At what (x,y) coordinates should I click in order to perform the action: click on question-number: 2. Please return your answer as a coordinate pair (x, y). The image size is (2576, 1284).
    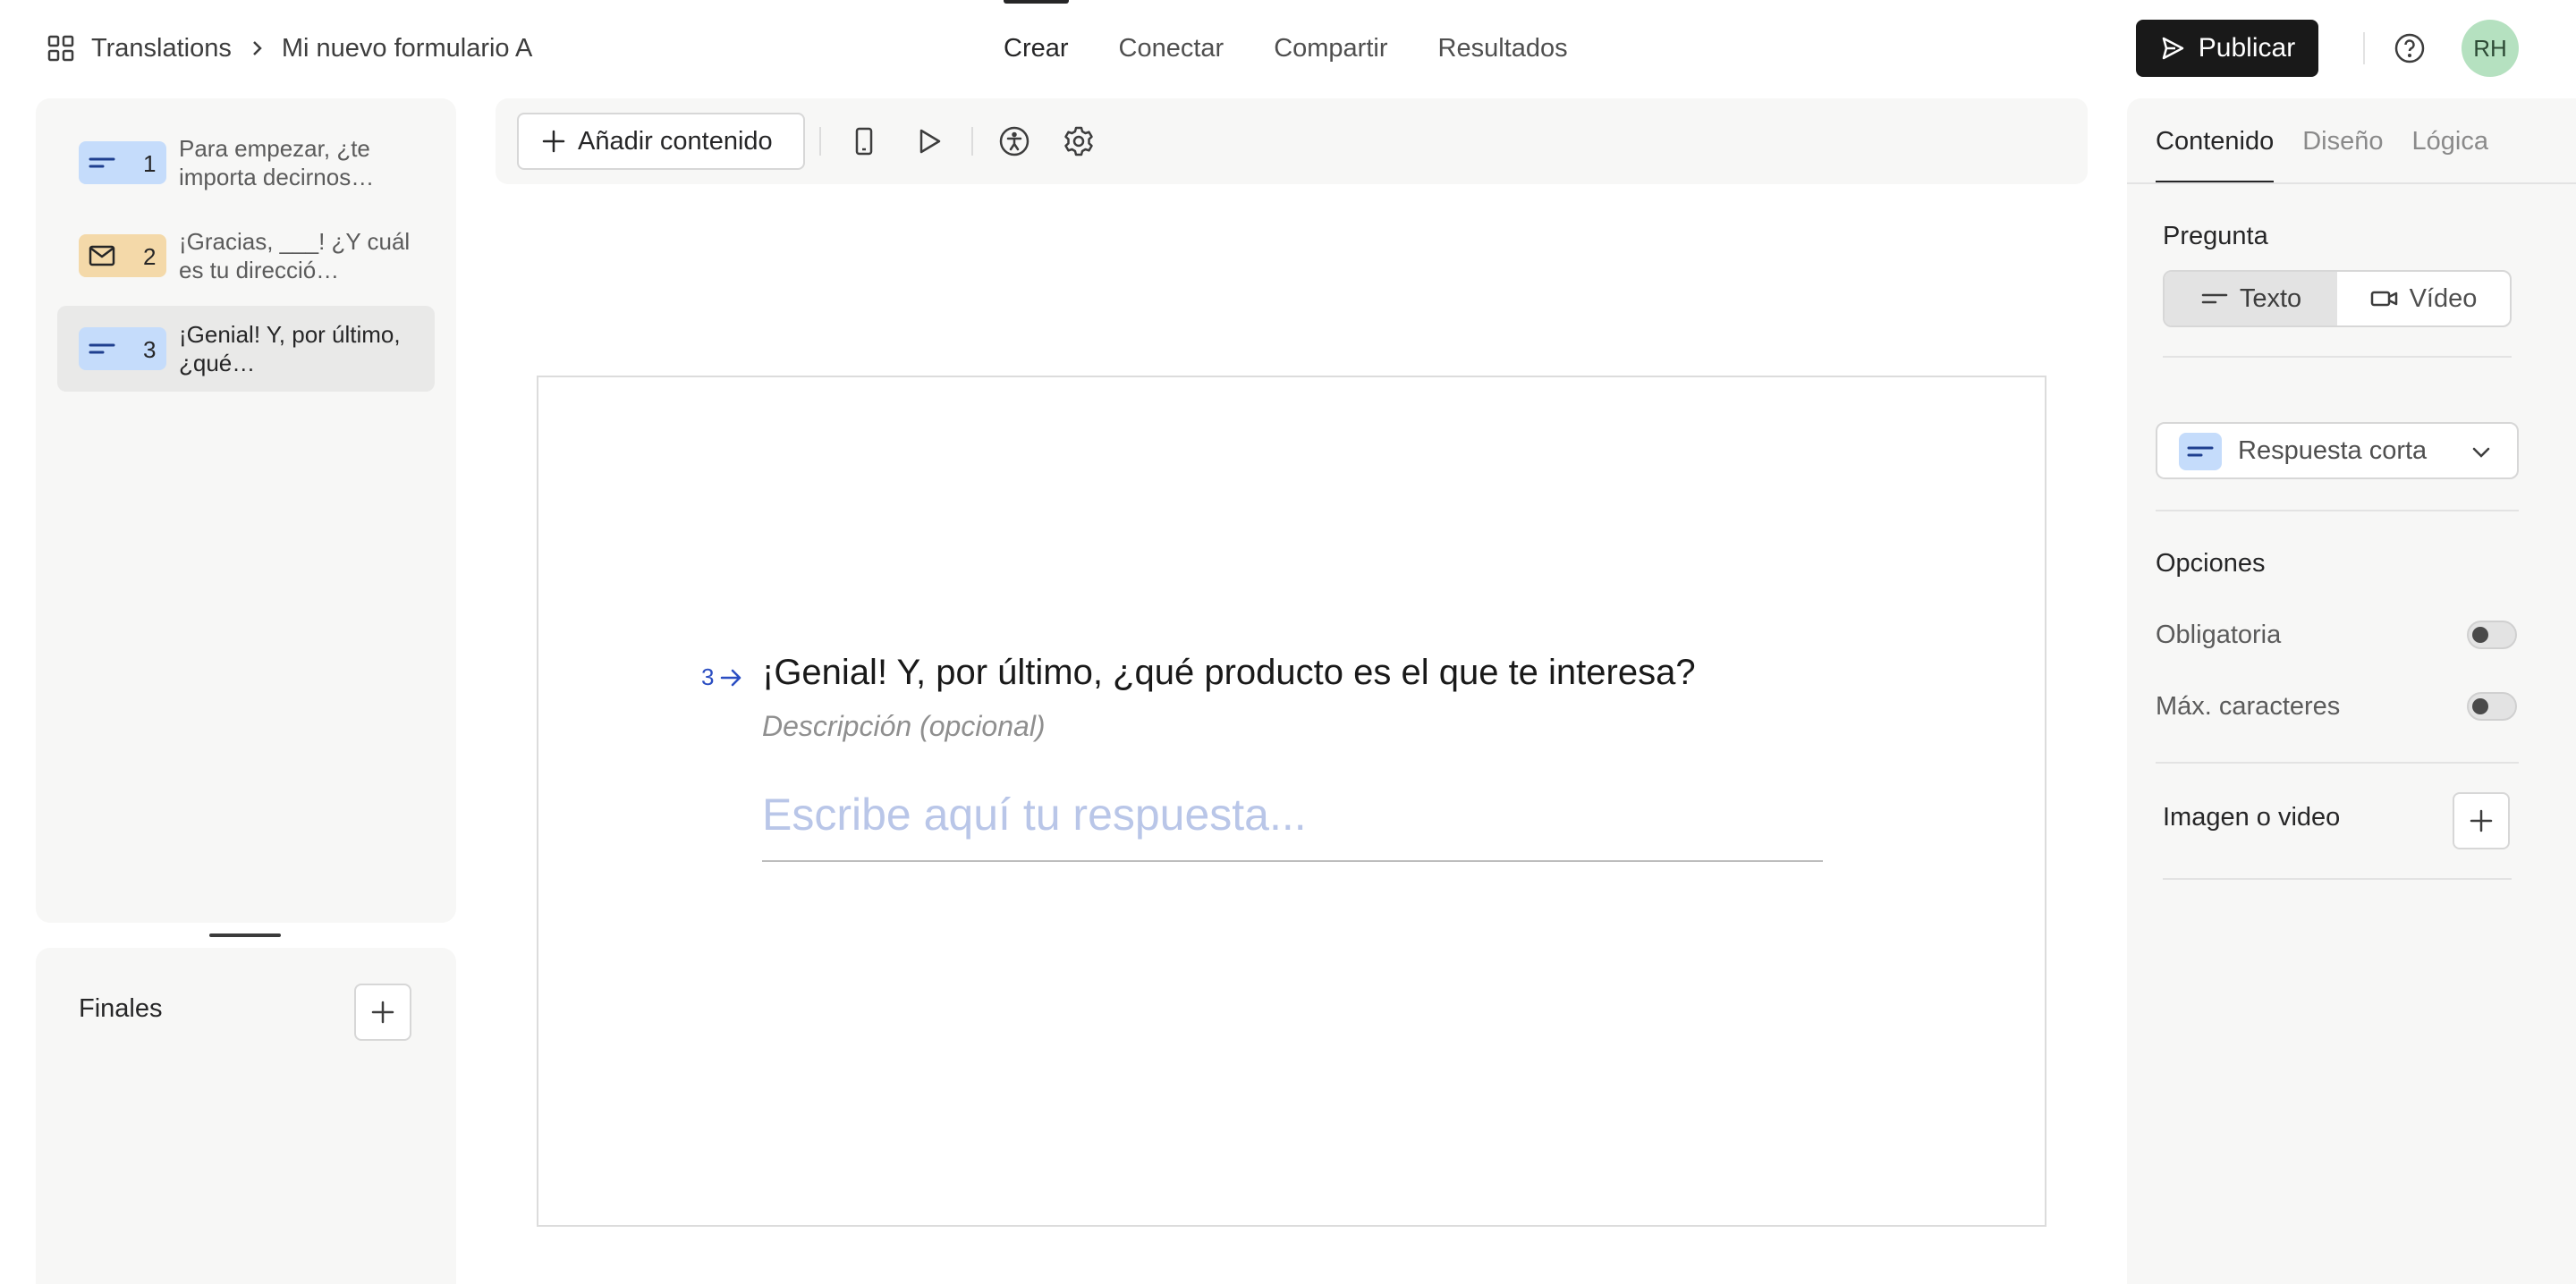
    Looking at the image, I should click on (150, 256).